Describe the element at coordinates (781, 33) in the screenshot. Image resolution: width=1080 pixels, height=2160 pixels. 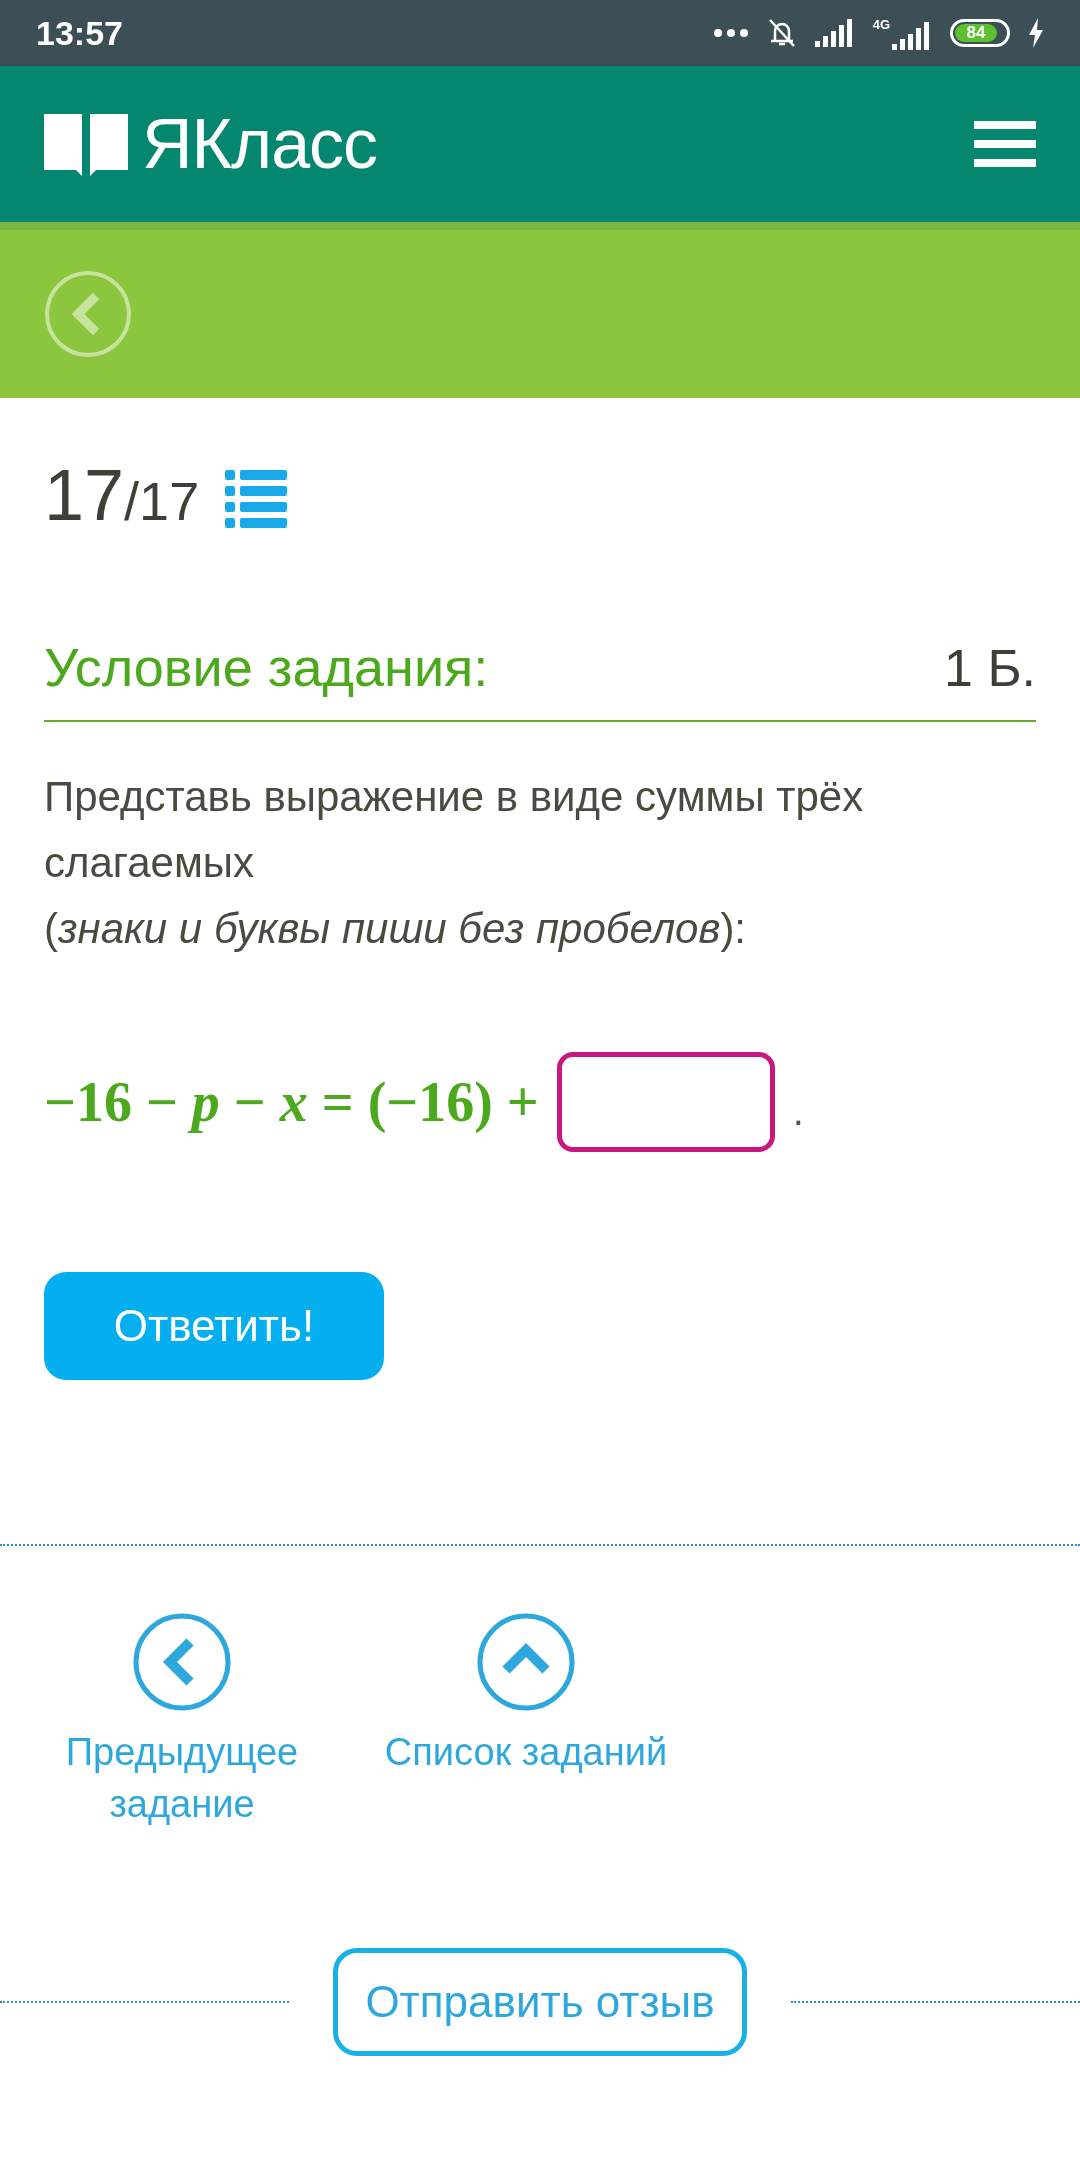
I see `muted-bell-icon` at that location.